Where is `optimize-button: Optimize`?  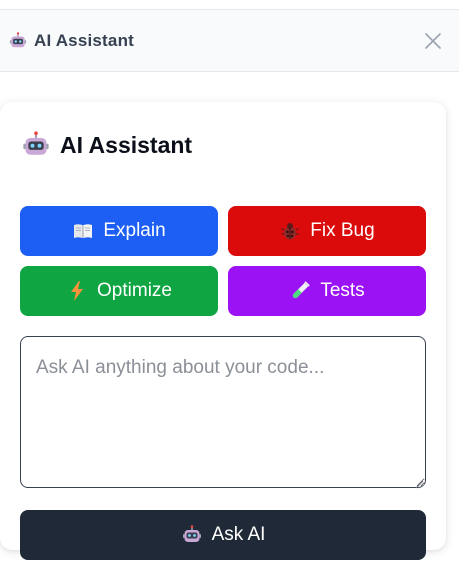
optimize-button: Optimize is located at coordinates (119, 291).